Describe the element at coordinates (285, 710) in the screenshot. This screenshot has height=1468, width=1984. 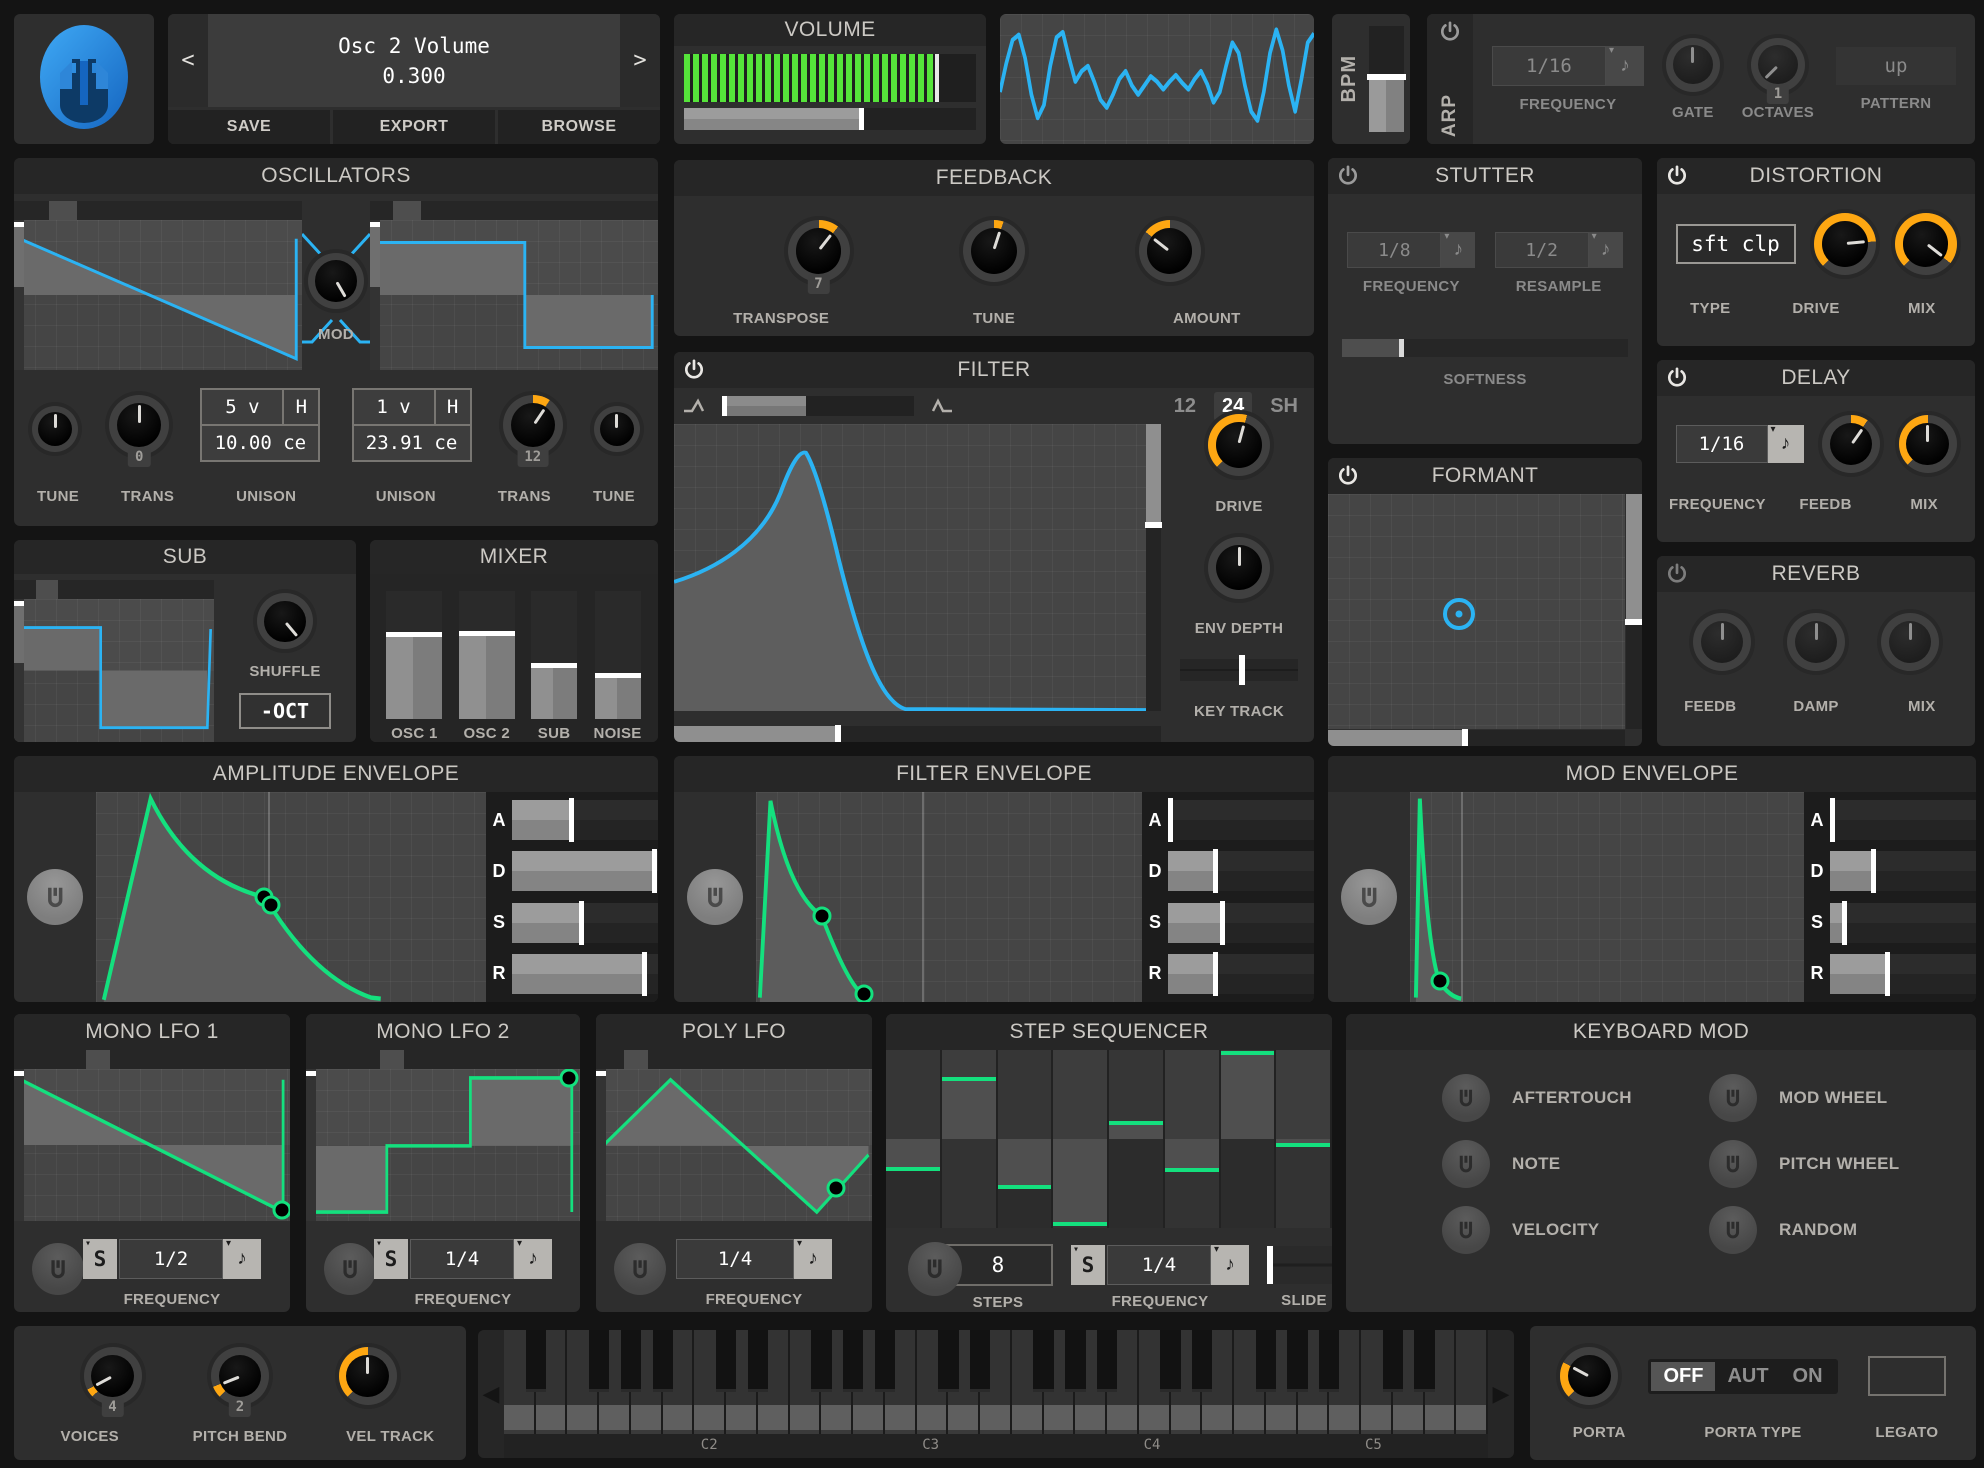
I see `sub-octave-button: -OCT` at that location.